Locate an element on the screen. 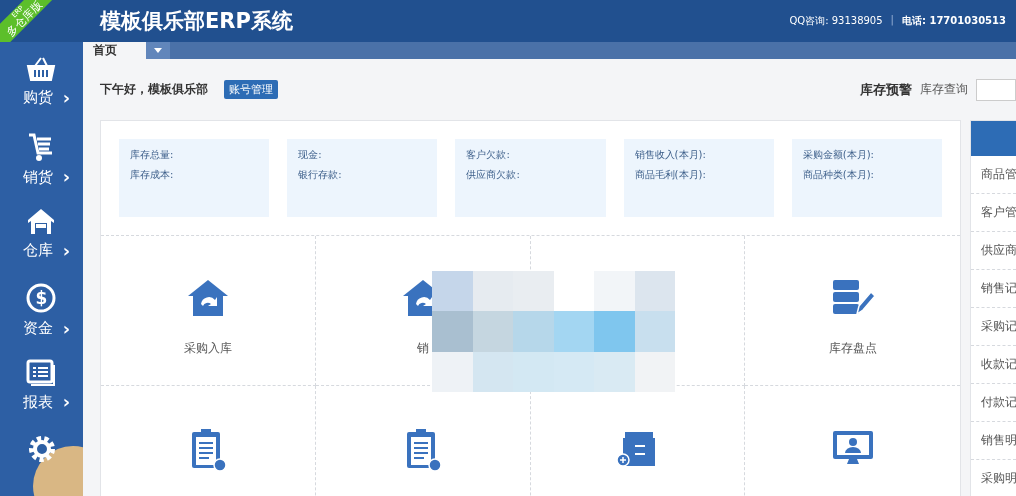 Image resolution: width=1016 pixels, height=496 pixels. stat-label: 现金: is located at coordinates (310, 155).